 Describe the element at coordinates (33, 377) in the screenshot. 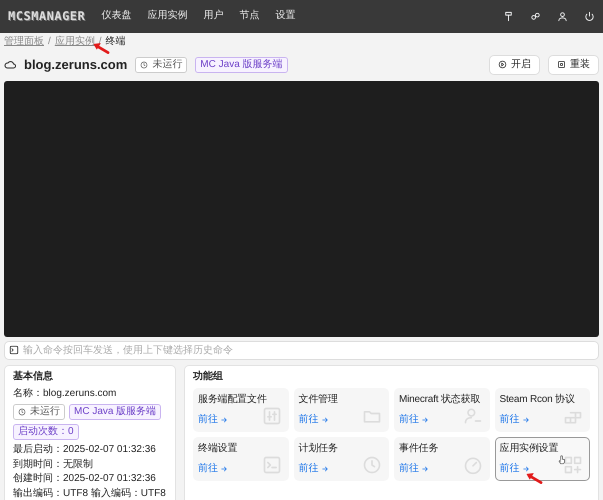

I see `panel-title: 基本信息` at that location.